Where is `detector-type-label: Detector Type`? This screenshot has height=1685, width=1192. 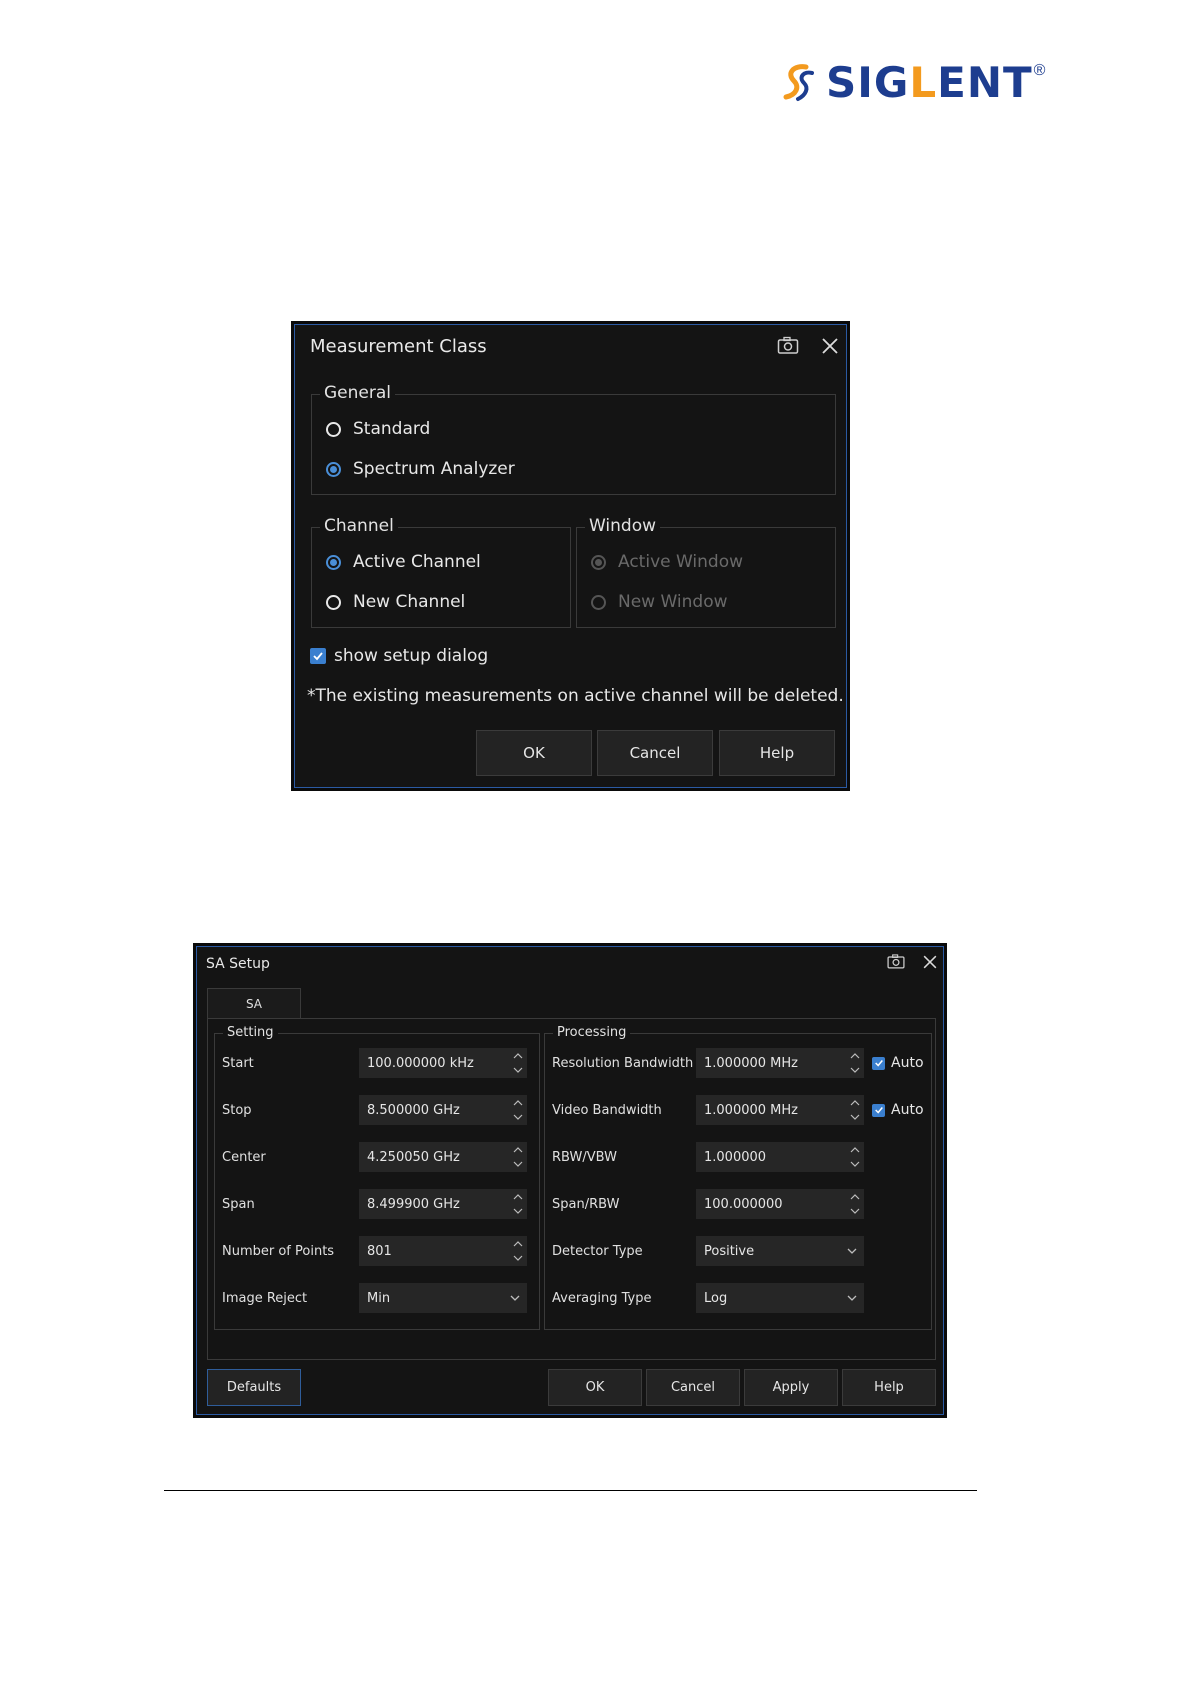
detector-type-label: Detector Type is located at coordinates (597, 1251).